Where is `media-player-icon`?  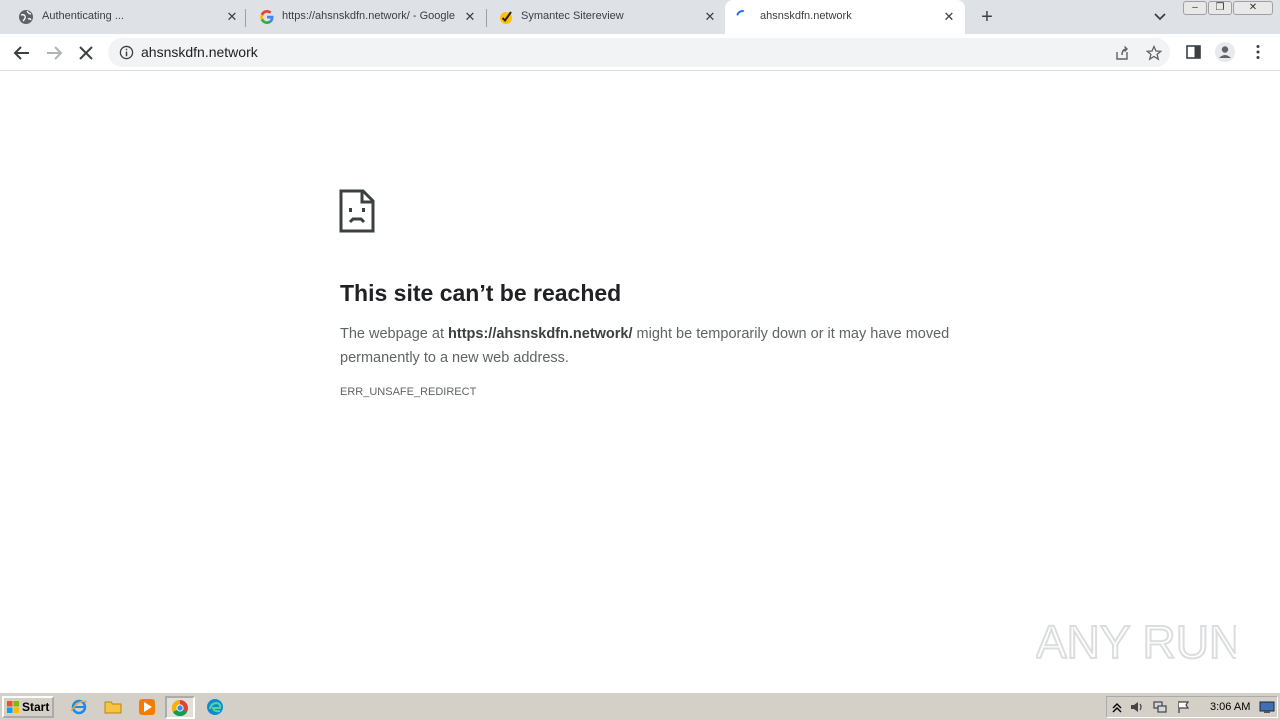 media-player-icon is located at coordinates (147, 707).